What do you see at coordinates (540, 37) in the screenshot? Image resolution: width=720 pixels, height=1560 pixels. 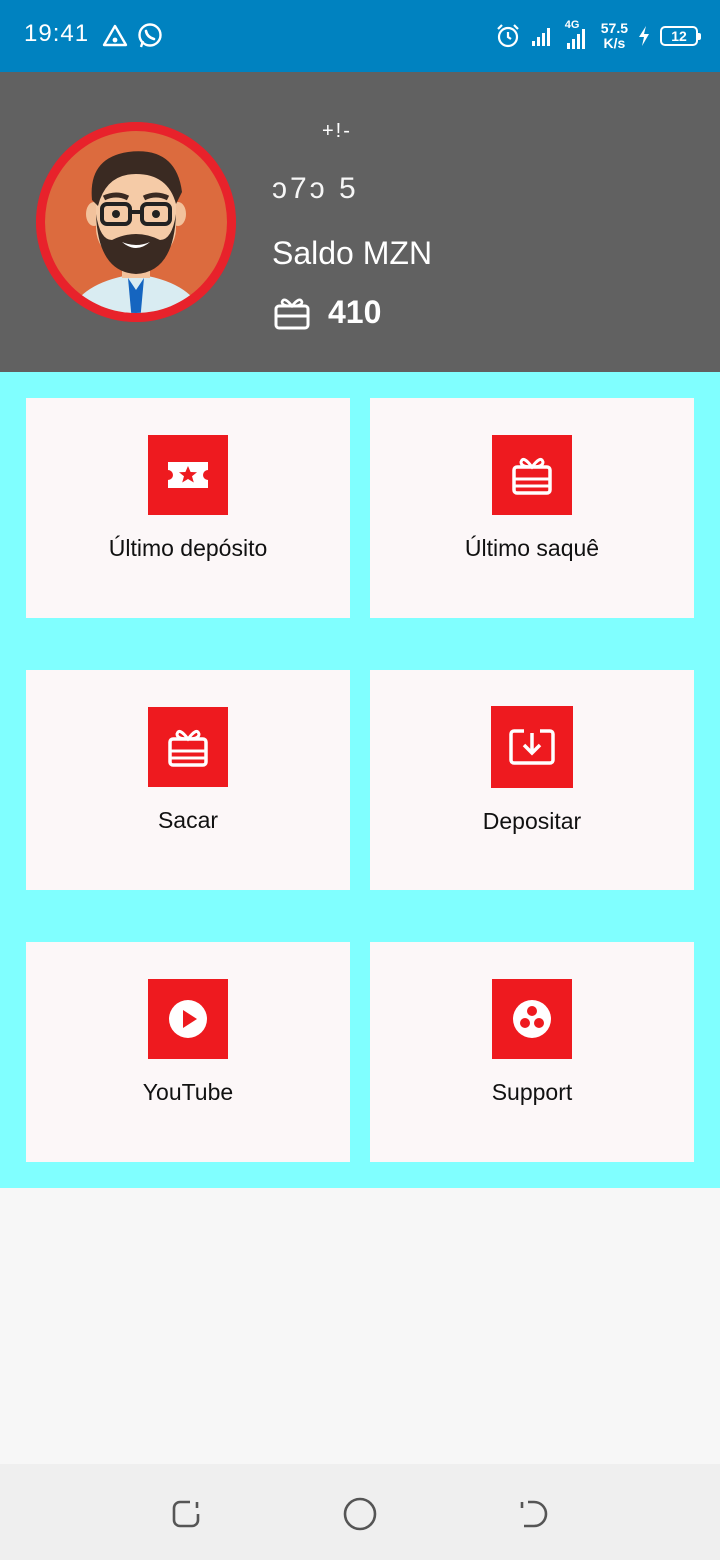 I see `signal-icon` at bounding box center [540, 37].